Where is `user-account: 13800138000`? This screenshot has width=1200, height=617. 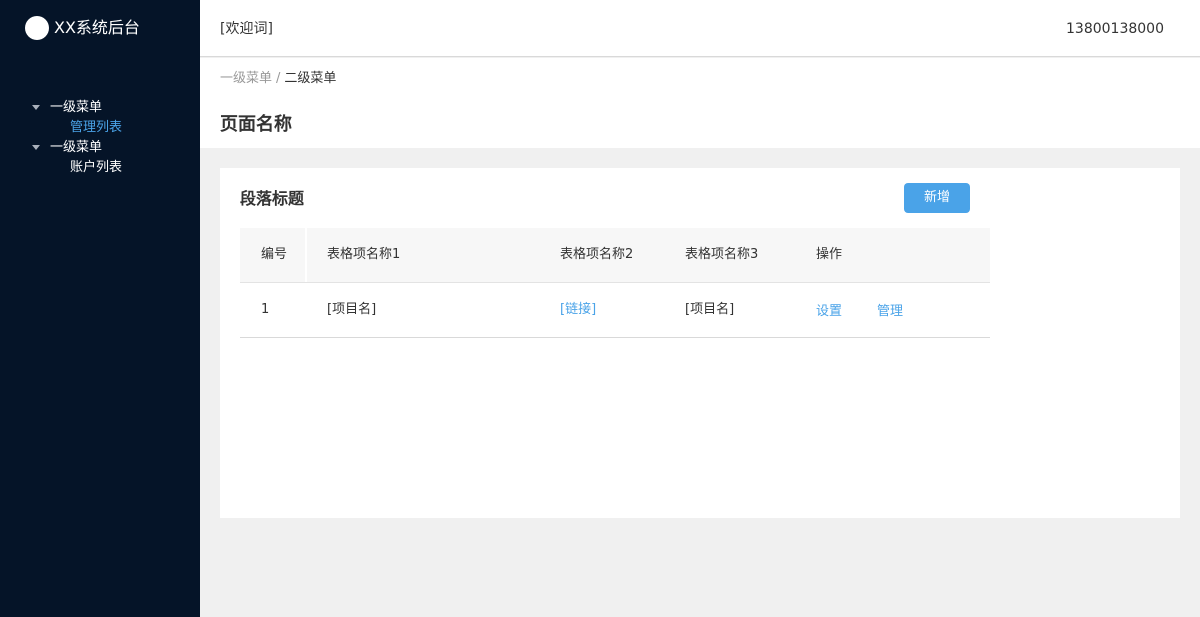 user-account: 13800138000 is located at coordinates (1115, 29).